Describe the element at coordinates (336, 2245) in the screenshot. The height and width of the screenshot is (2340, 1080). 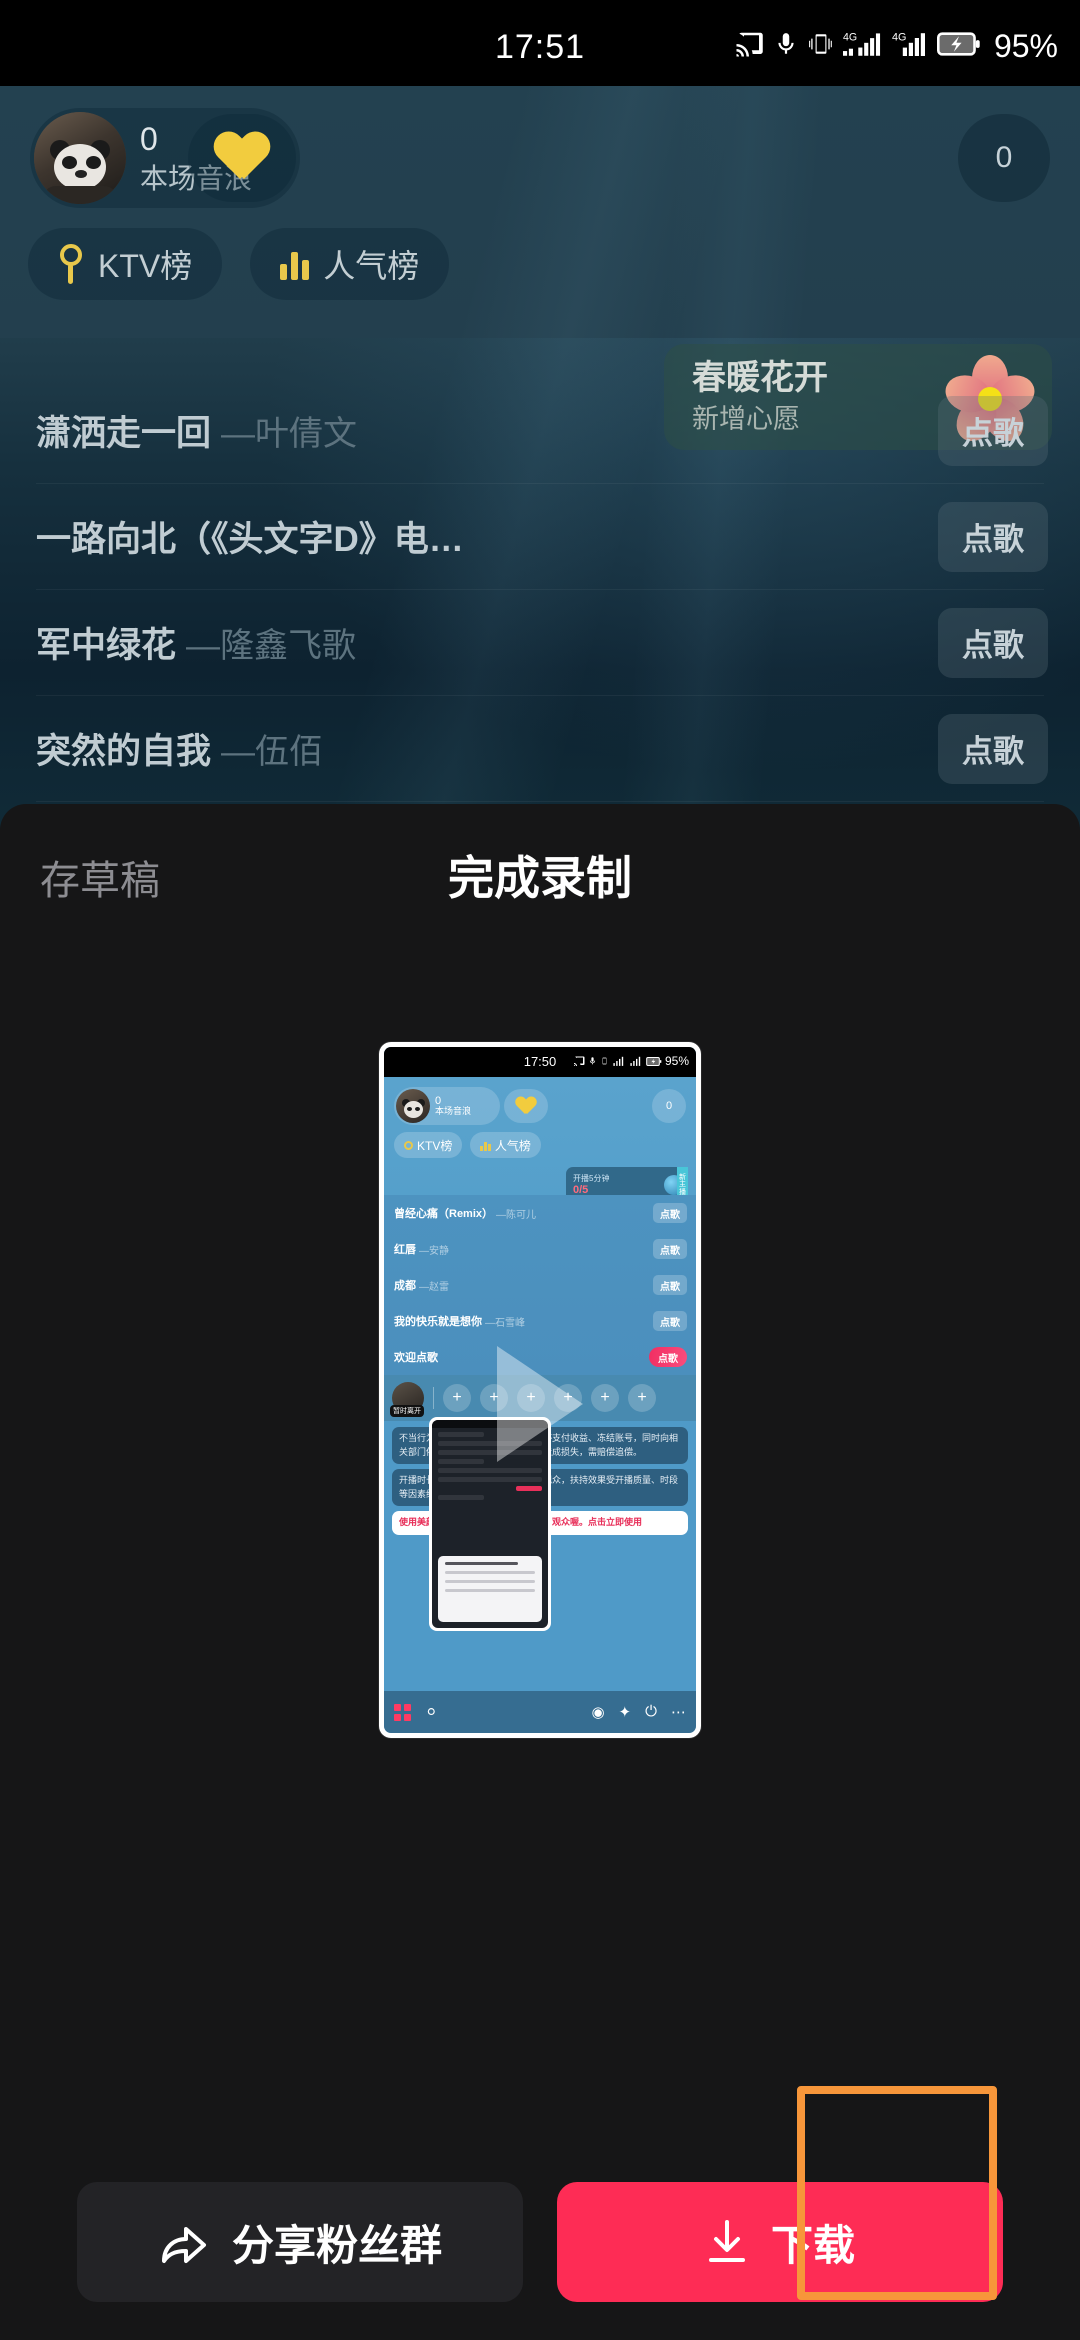
I see `share-button-label: 分享粉丝群` at that location.